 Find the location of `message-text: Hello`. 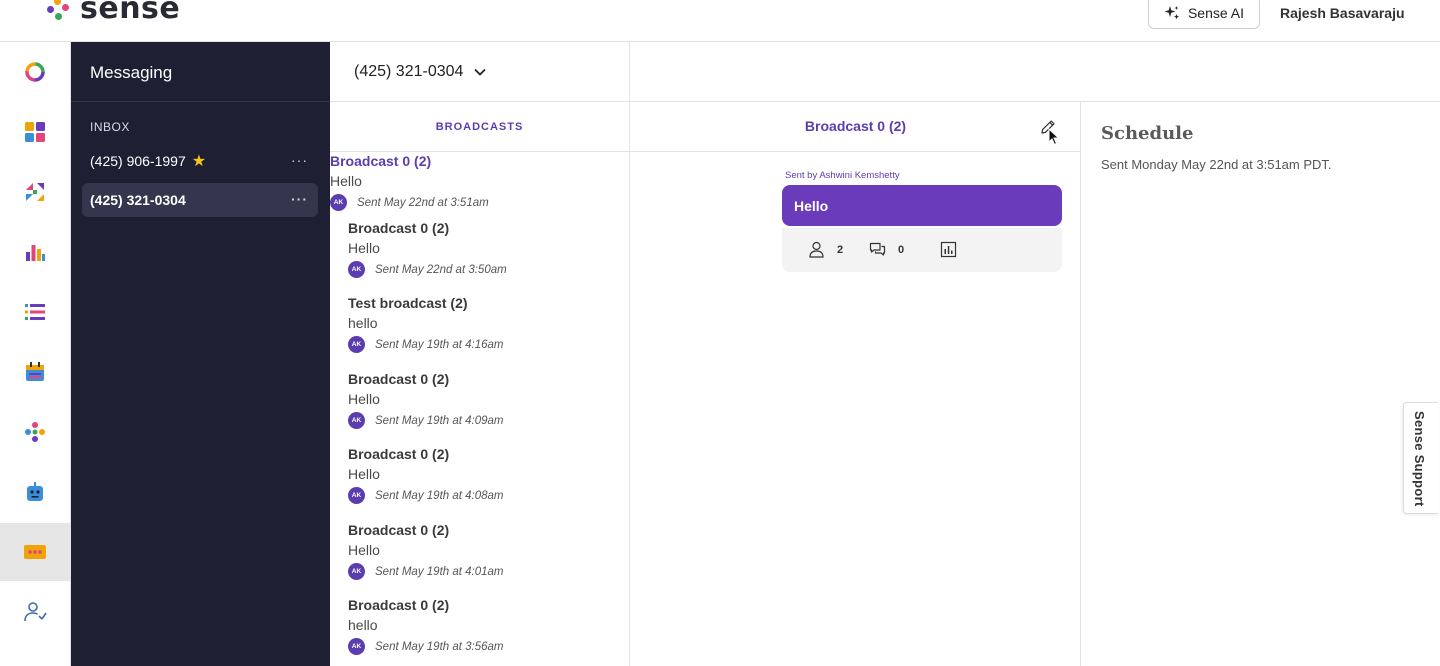

message-text: Hello is located at coordinates (811, 205).